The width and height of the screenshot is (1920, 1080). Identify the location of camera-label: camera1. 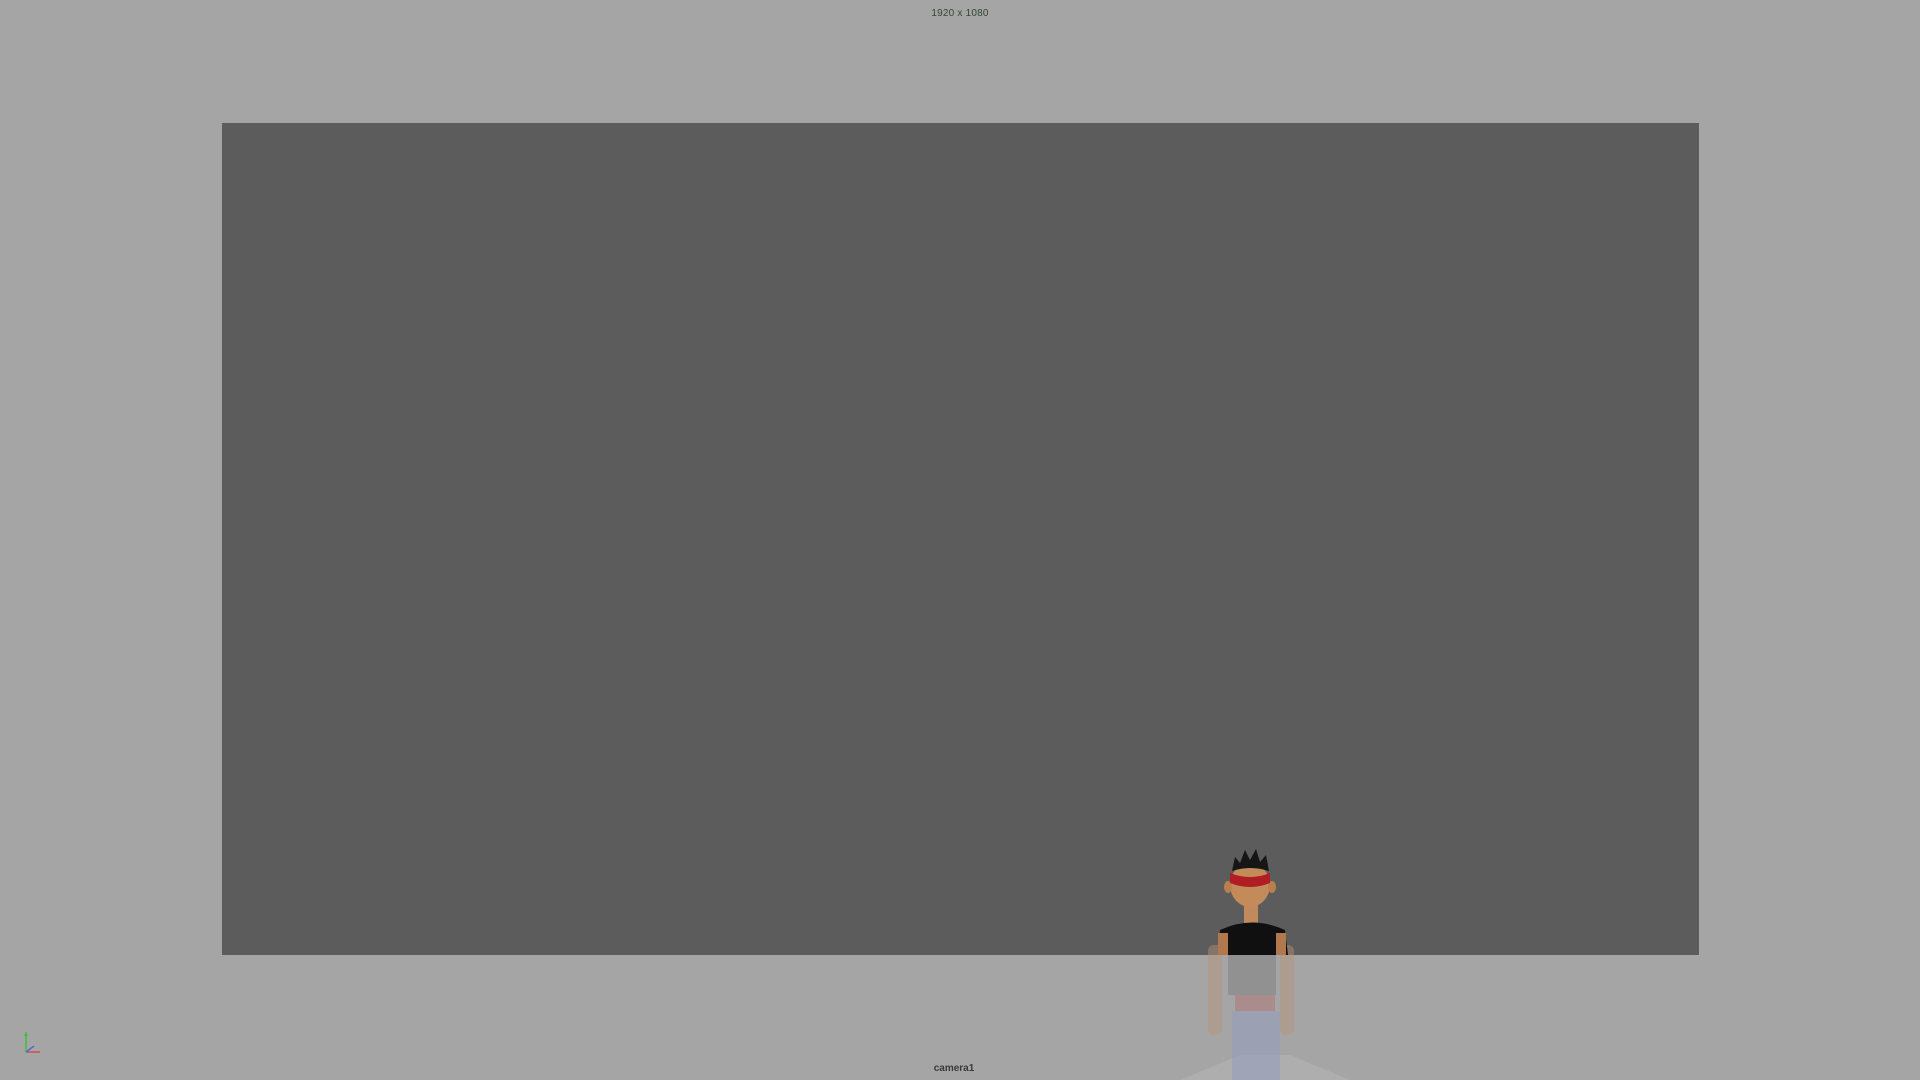
(954, 1068).